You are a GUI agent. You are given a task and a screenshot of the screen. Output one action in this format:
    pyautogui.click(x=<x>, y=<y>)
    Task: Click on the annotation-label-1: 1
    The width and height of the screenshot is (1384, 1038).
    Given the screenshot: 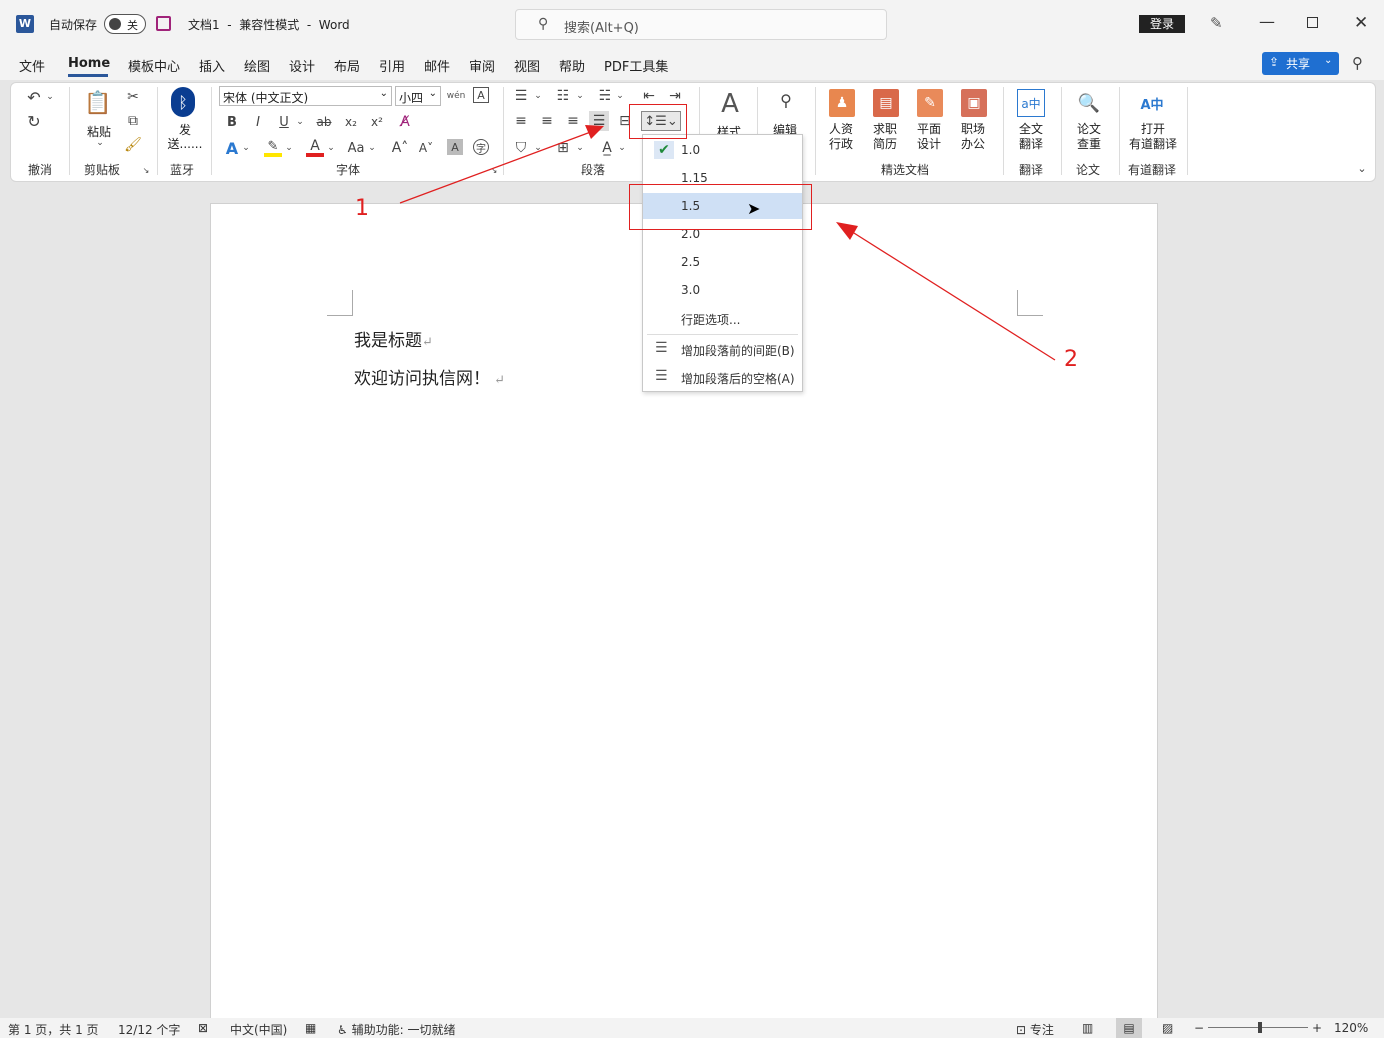 What is the action you would take?
    pyautogui.click(x=362, y=208)
    